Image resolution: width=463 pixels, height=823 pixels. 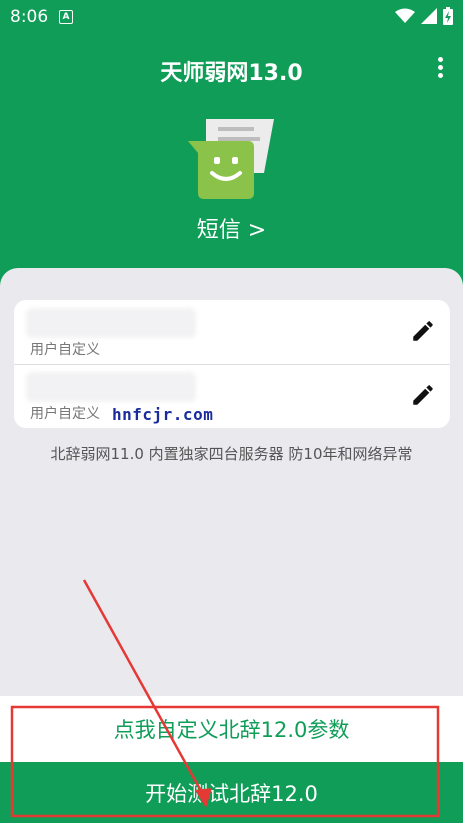 I want to click on status-time: 8:06, so click(x=29, y=17).